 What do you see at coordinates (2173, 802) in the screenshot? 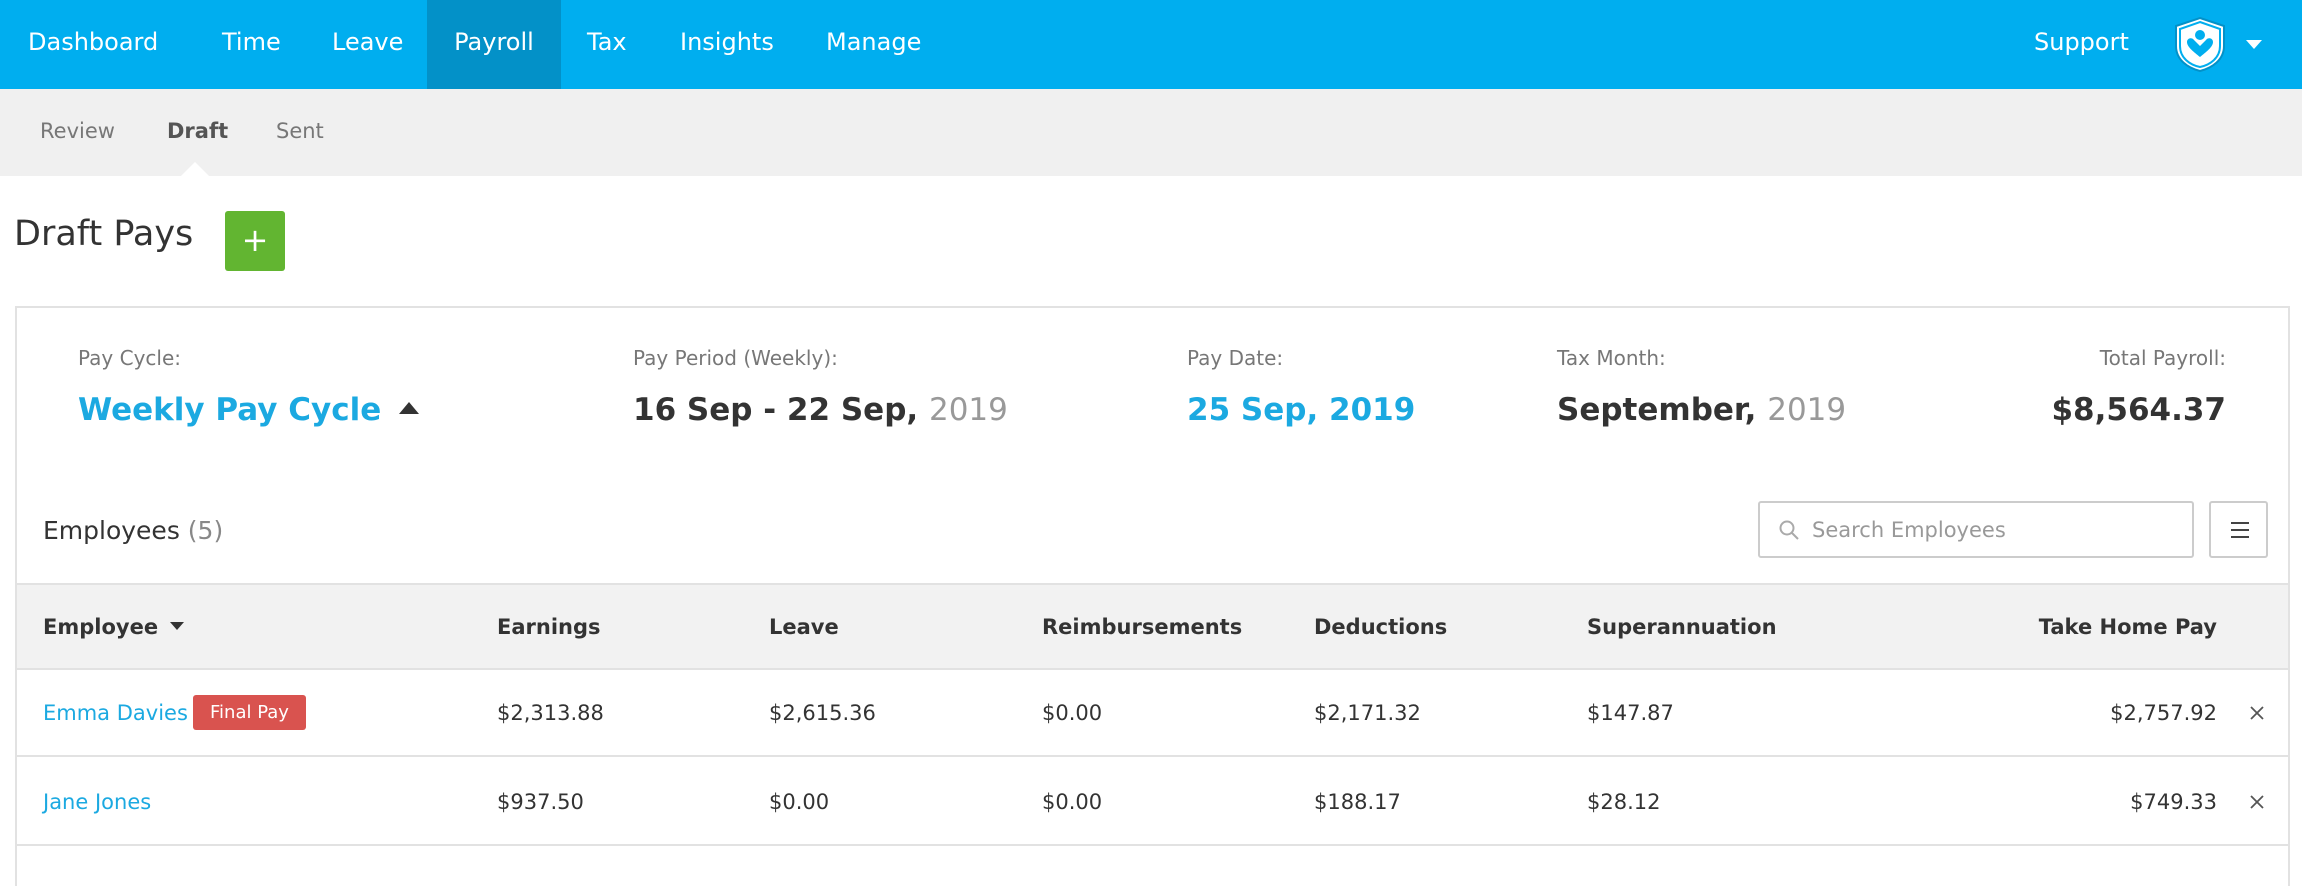
I see `take-home-pay-cell: $749.33` at bounding box center [2173, 802].